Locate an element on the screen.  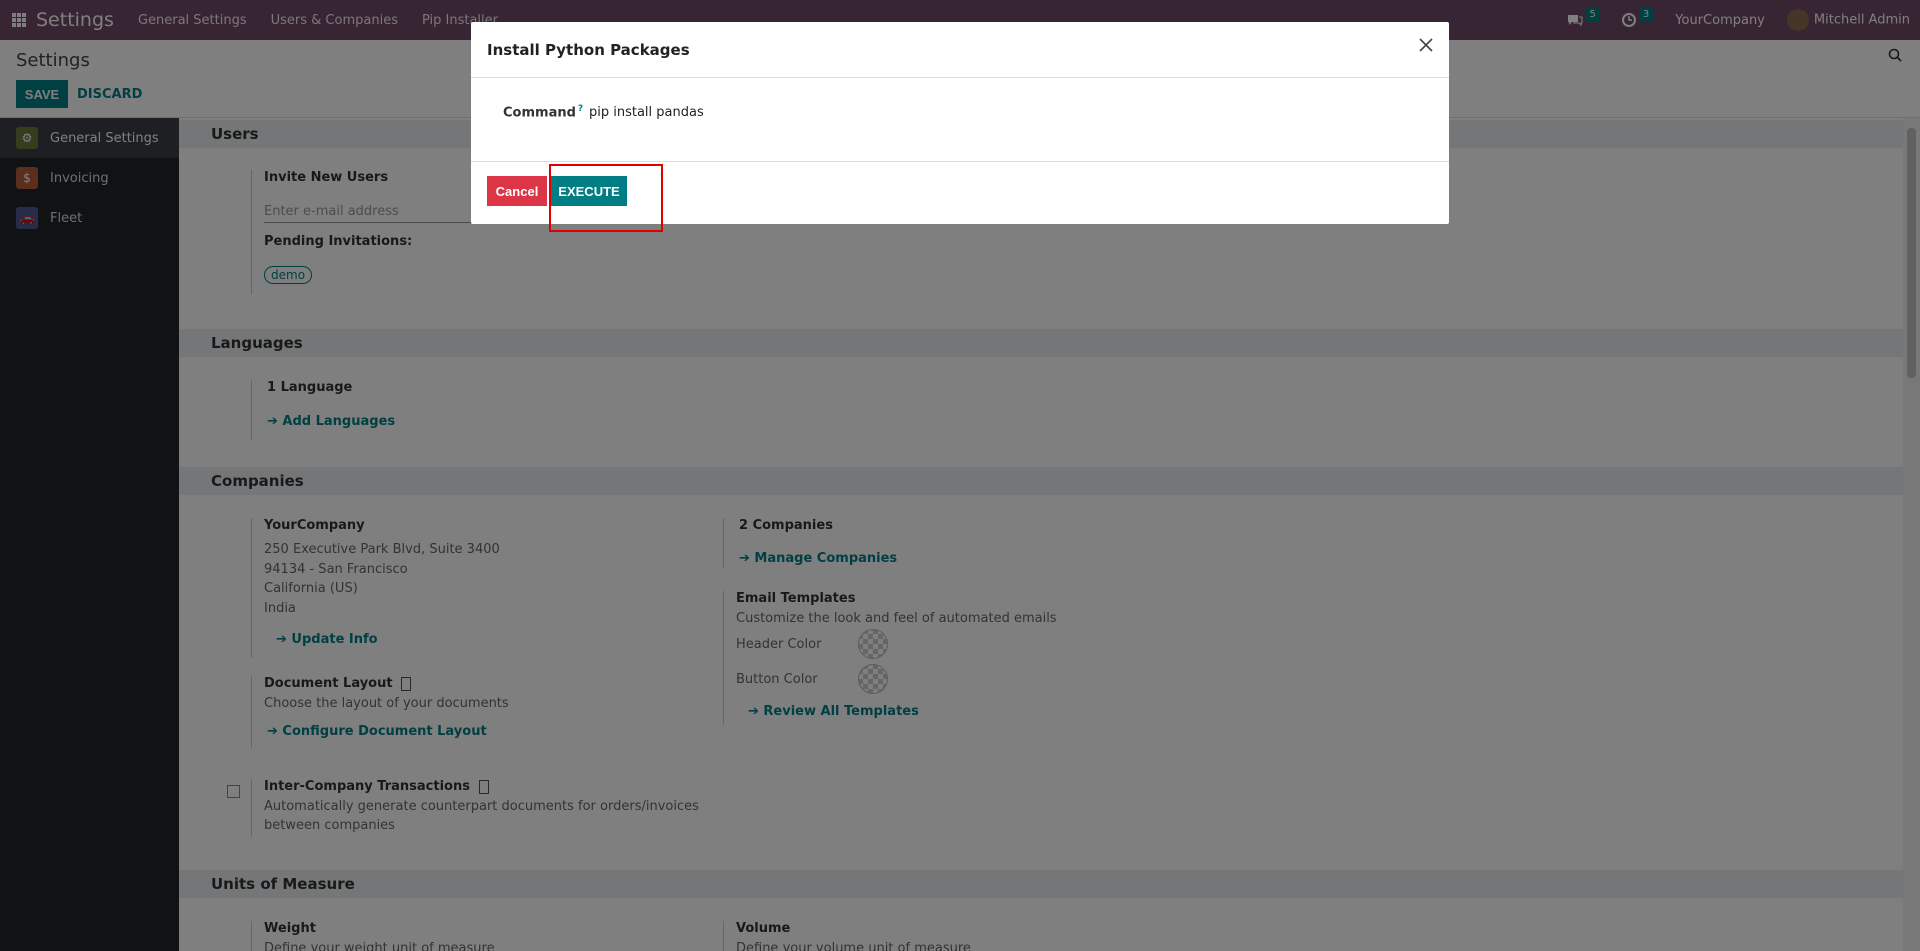
command-label: Command? is located at coordinates (543, 112).